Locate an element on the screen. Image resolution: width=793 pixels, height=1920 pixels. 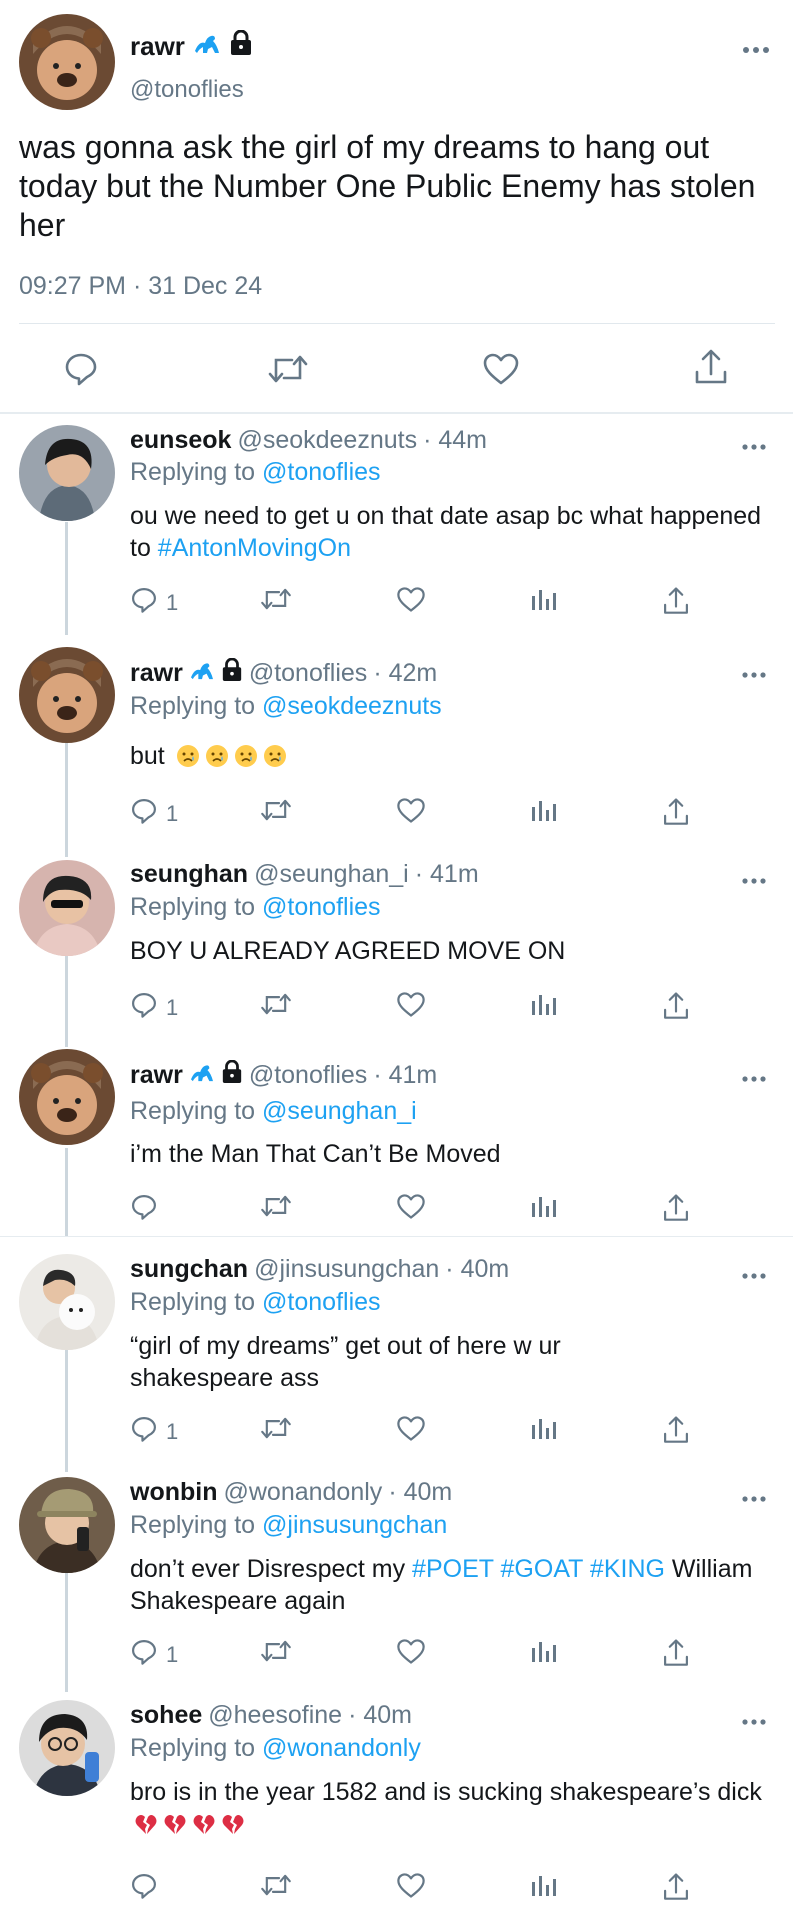
reply-header: rawr @tonoflies · 42m is located at coordinates (283, 673).